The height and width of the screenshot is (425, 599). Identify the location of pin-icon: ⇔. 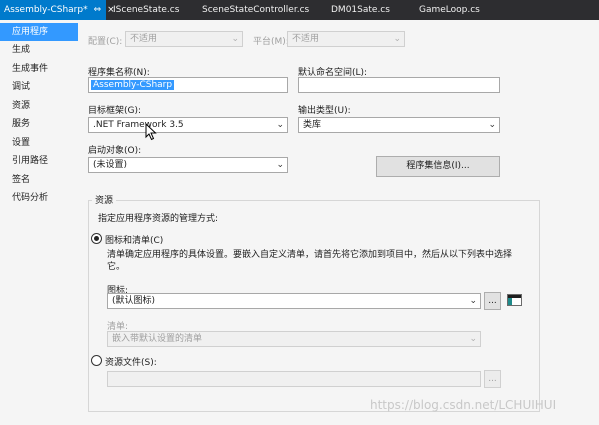
(98, 10).